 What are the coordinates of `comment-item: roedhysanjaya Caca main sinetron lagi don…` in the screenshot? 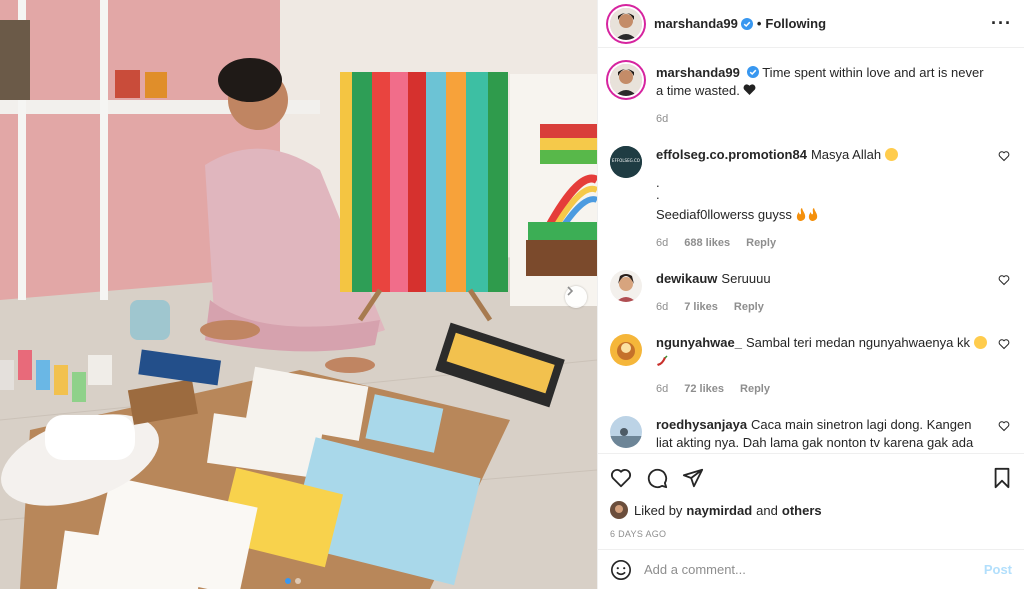 It's located at (811, 434).